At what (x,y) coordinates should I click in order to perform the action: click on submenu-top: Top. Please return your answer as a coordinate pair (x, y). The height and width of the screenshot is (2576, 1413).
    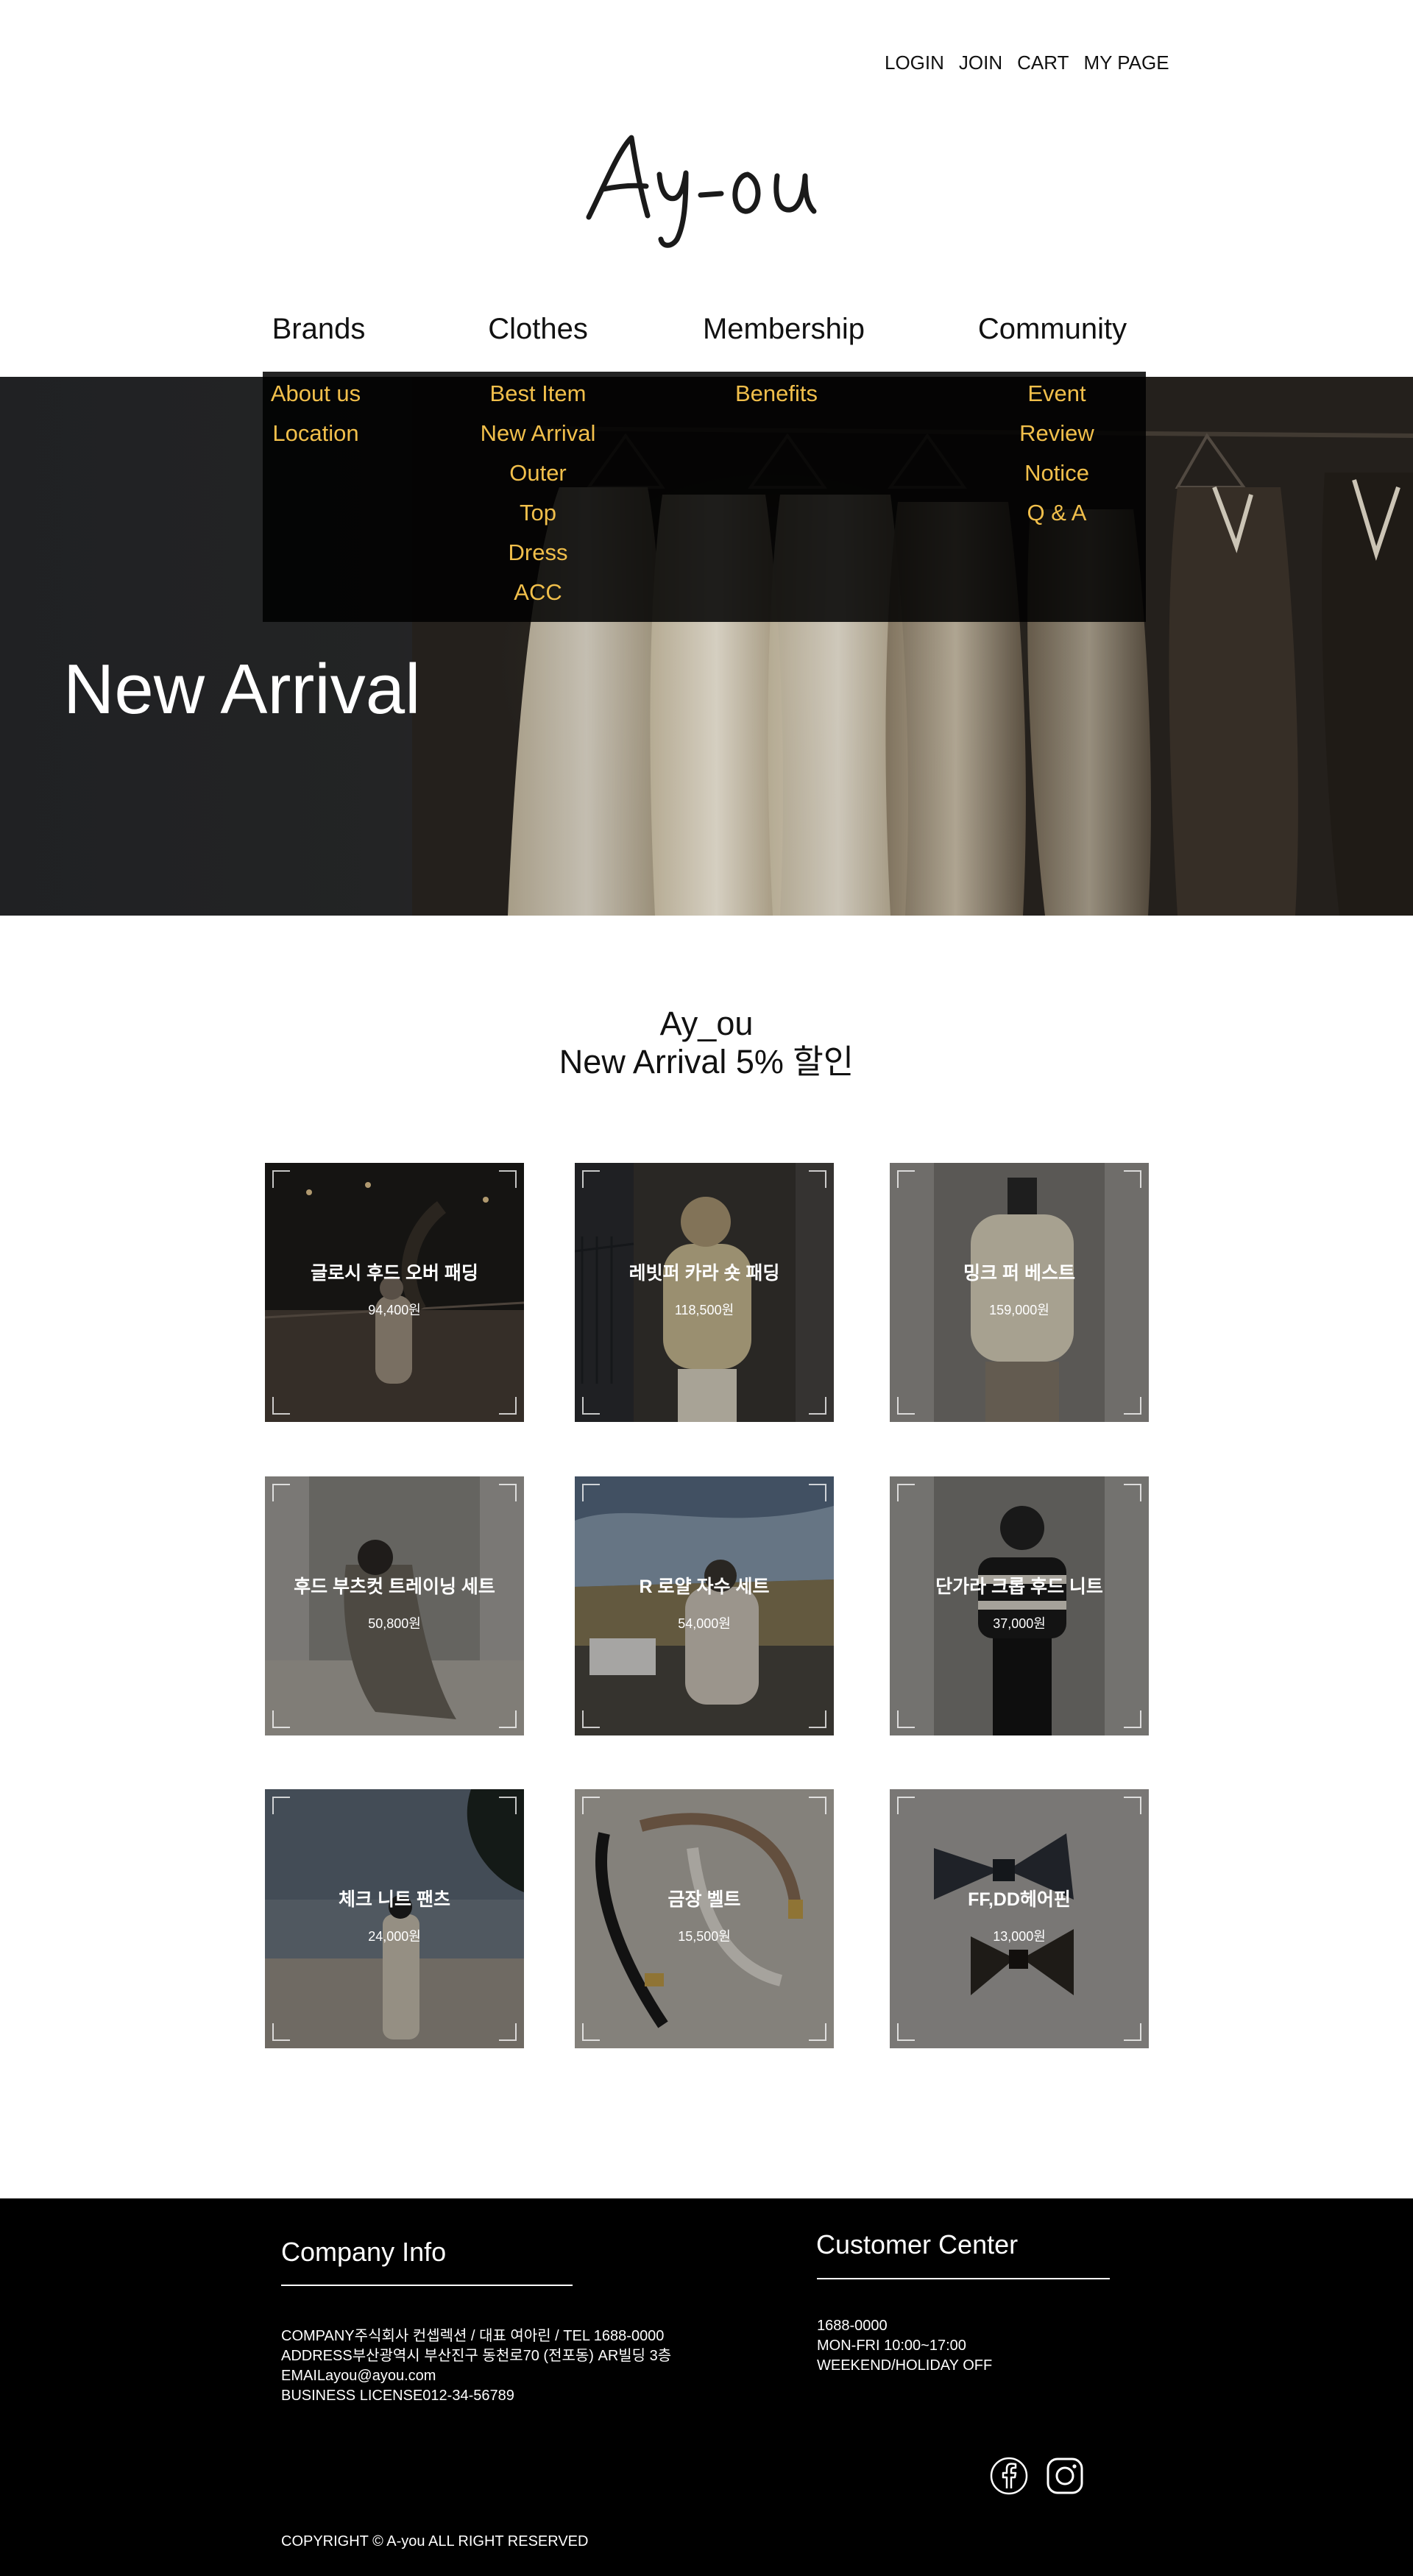
    Looking at the image, I should click on (538, 515).